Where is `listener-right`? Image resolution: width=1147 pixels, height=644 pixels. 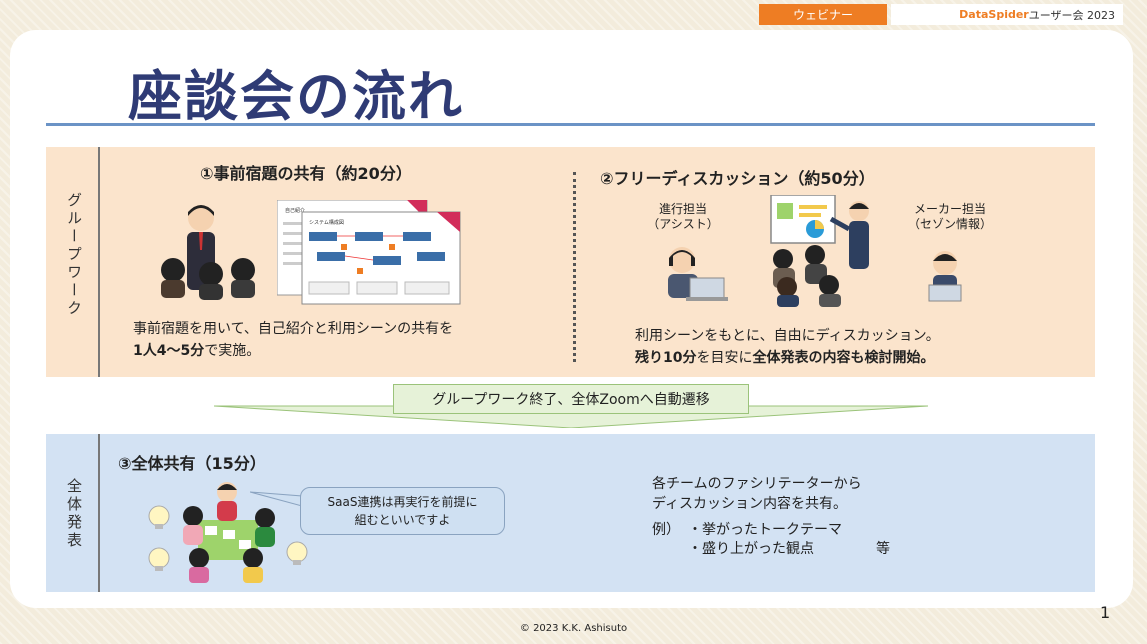
listener-right is located at coordinates (243, 270).